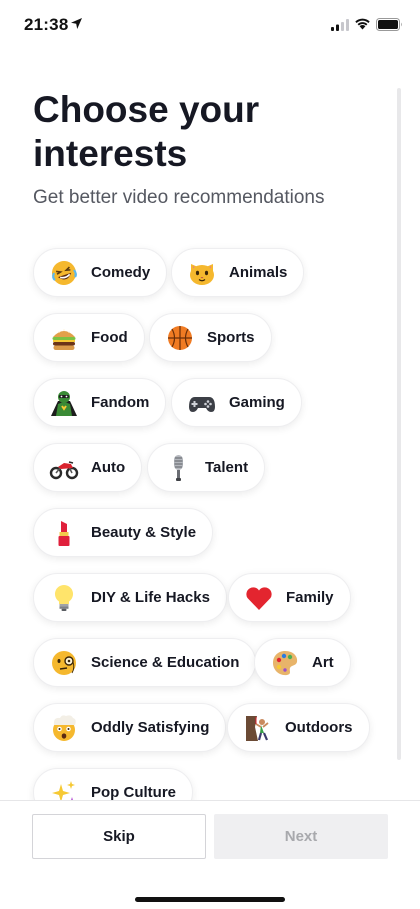 Image resolution: width=420 pixels, height=909 pixels. Describe the element at coordinates (231, 337) in the screenshot. I see `interest-label: Sports` at that location.